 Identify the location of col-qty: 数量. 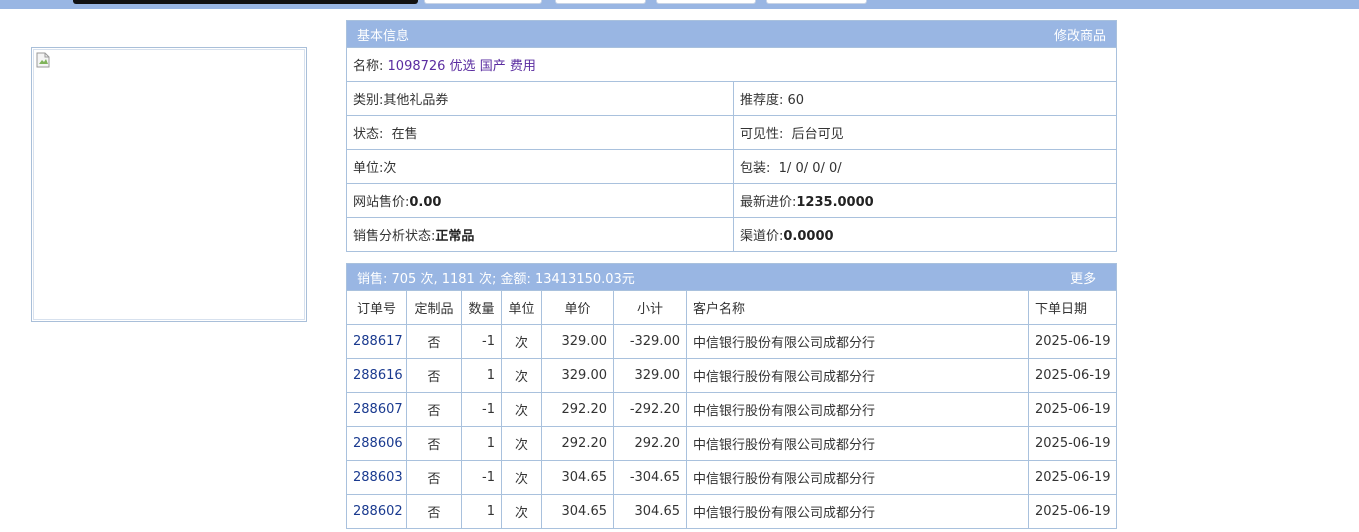
(481, 307).